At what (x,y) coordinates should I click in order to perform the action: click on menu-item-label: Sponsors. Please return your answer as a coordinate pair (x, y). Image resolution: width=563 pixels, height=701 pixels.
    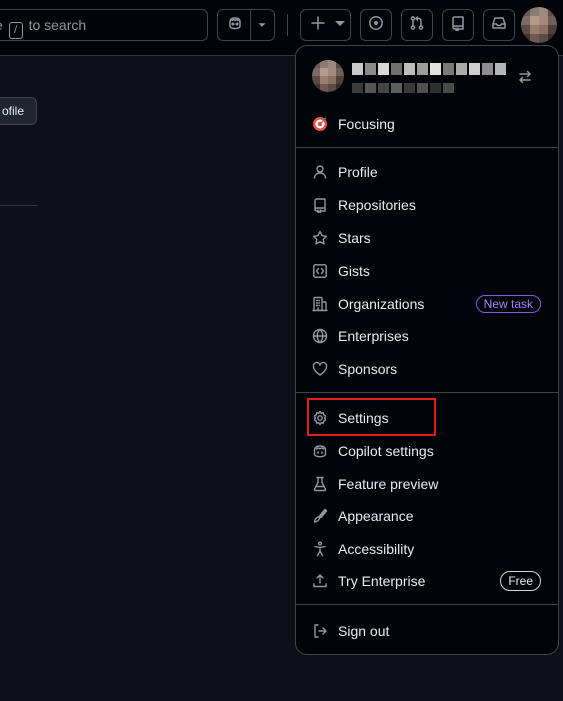
    Looking at the image, I should click on (368, 369).